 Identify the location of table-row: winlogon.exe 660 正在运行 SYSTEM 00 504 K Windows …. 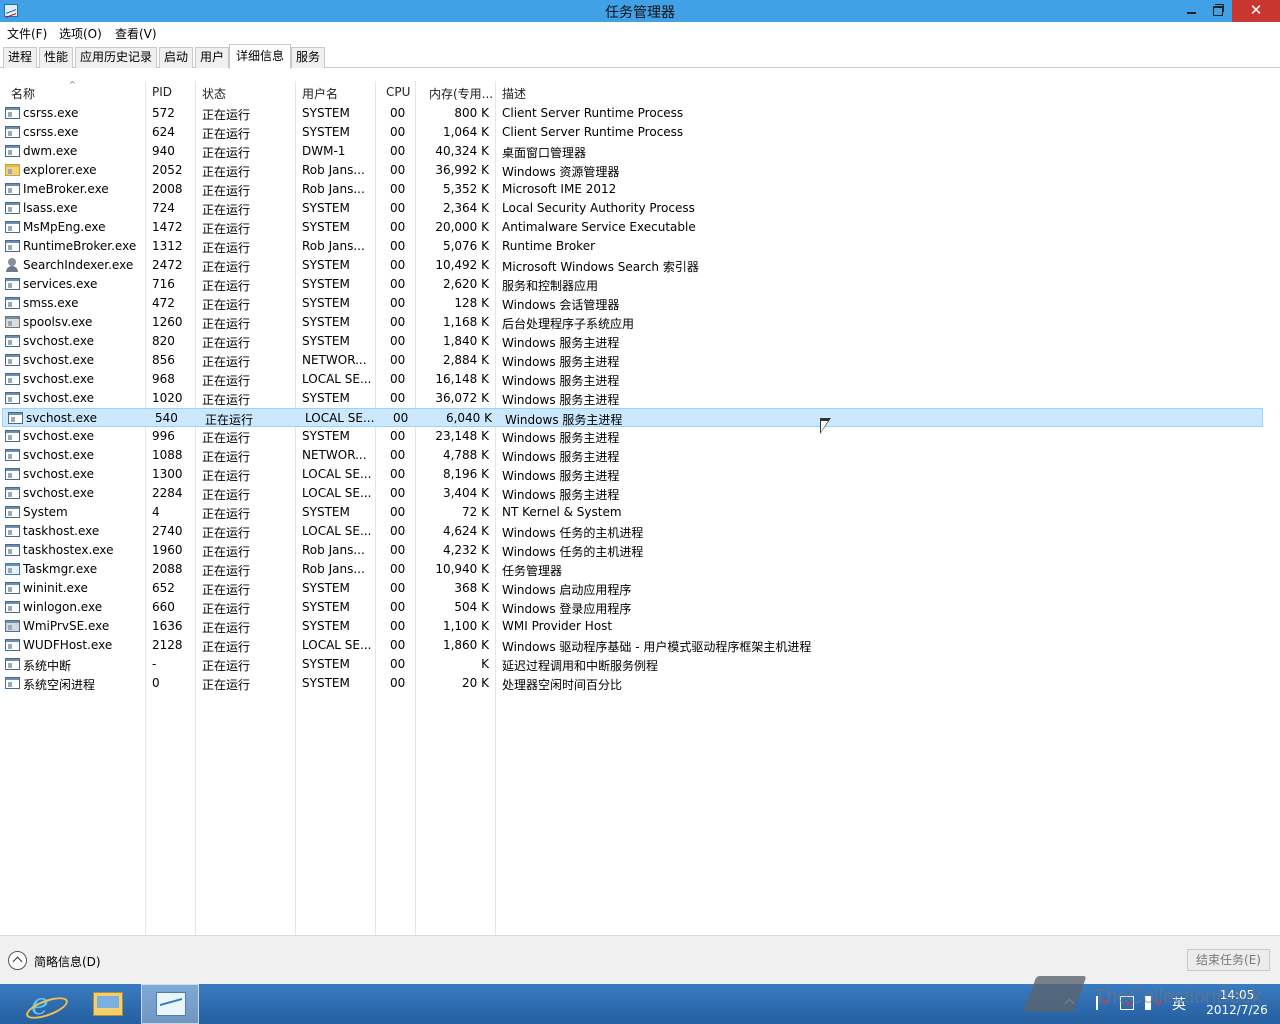
(631, 607).